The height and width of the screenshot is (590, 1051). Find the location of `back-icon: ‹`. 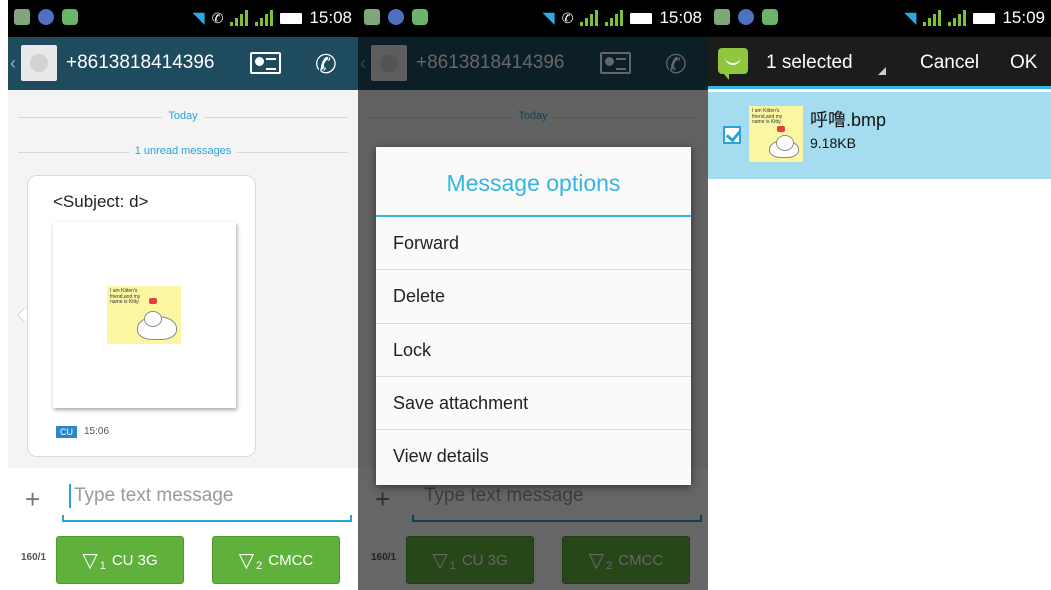

back-icon: ‹ is located at coordinates (13, 63).